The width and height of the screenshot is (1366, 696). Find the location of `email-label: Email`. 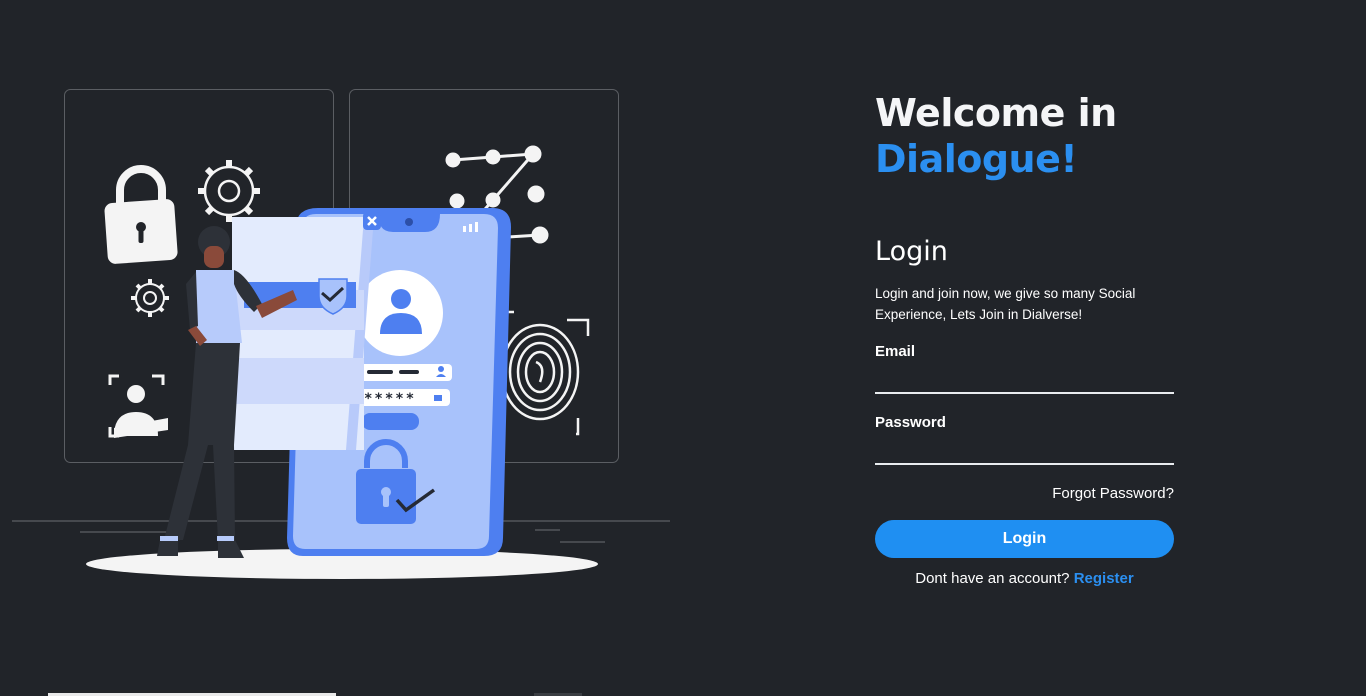

email-label: Email is located at coordinates (895, 351).